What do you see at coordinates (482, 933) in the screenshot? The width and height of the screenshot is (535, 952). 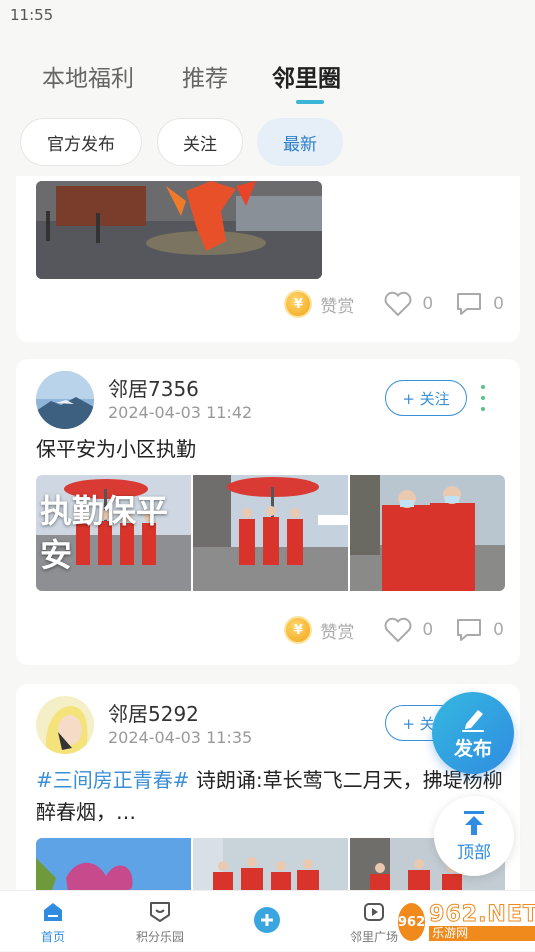 I see `watermark-sub-text: 乐游网` at bounding box center [482, 933].